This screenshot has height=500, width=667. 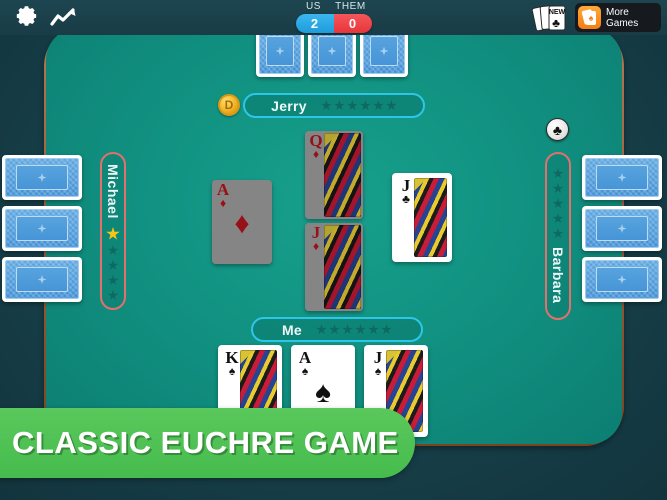 I want to click on played-card-right-art, so click(x=430, y=217).